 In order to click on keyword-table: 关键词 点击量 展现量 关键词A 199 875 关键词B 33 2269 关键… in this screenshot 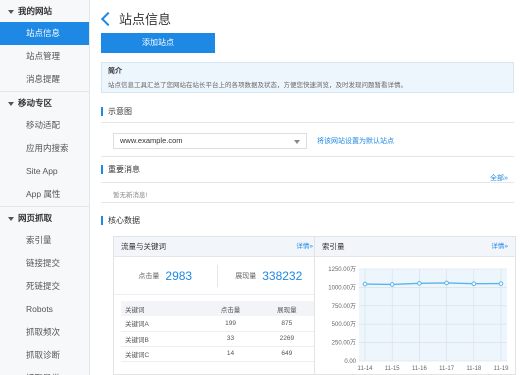, I will do `click(218, 331)`.